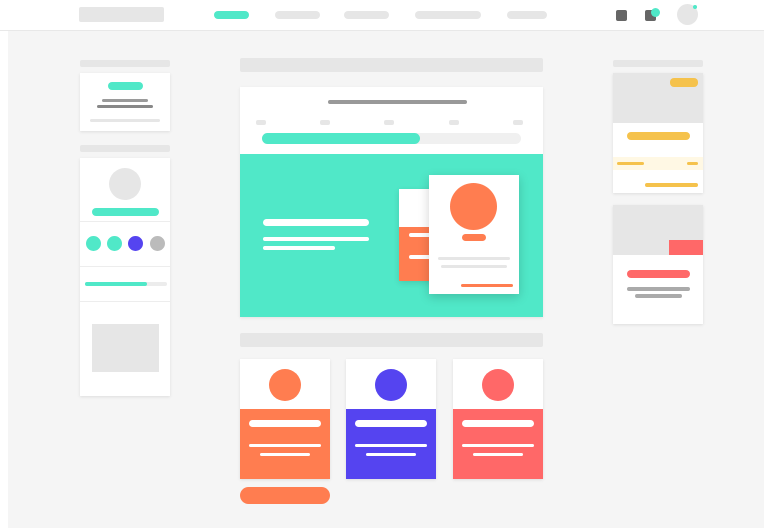 The width and height of the screenshot is (764, 528). I want to click on preview-link-line, so click(487, 285).